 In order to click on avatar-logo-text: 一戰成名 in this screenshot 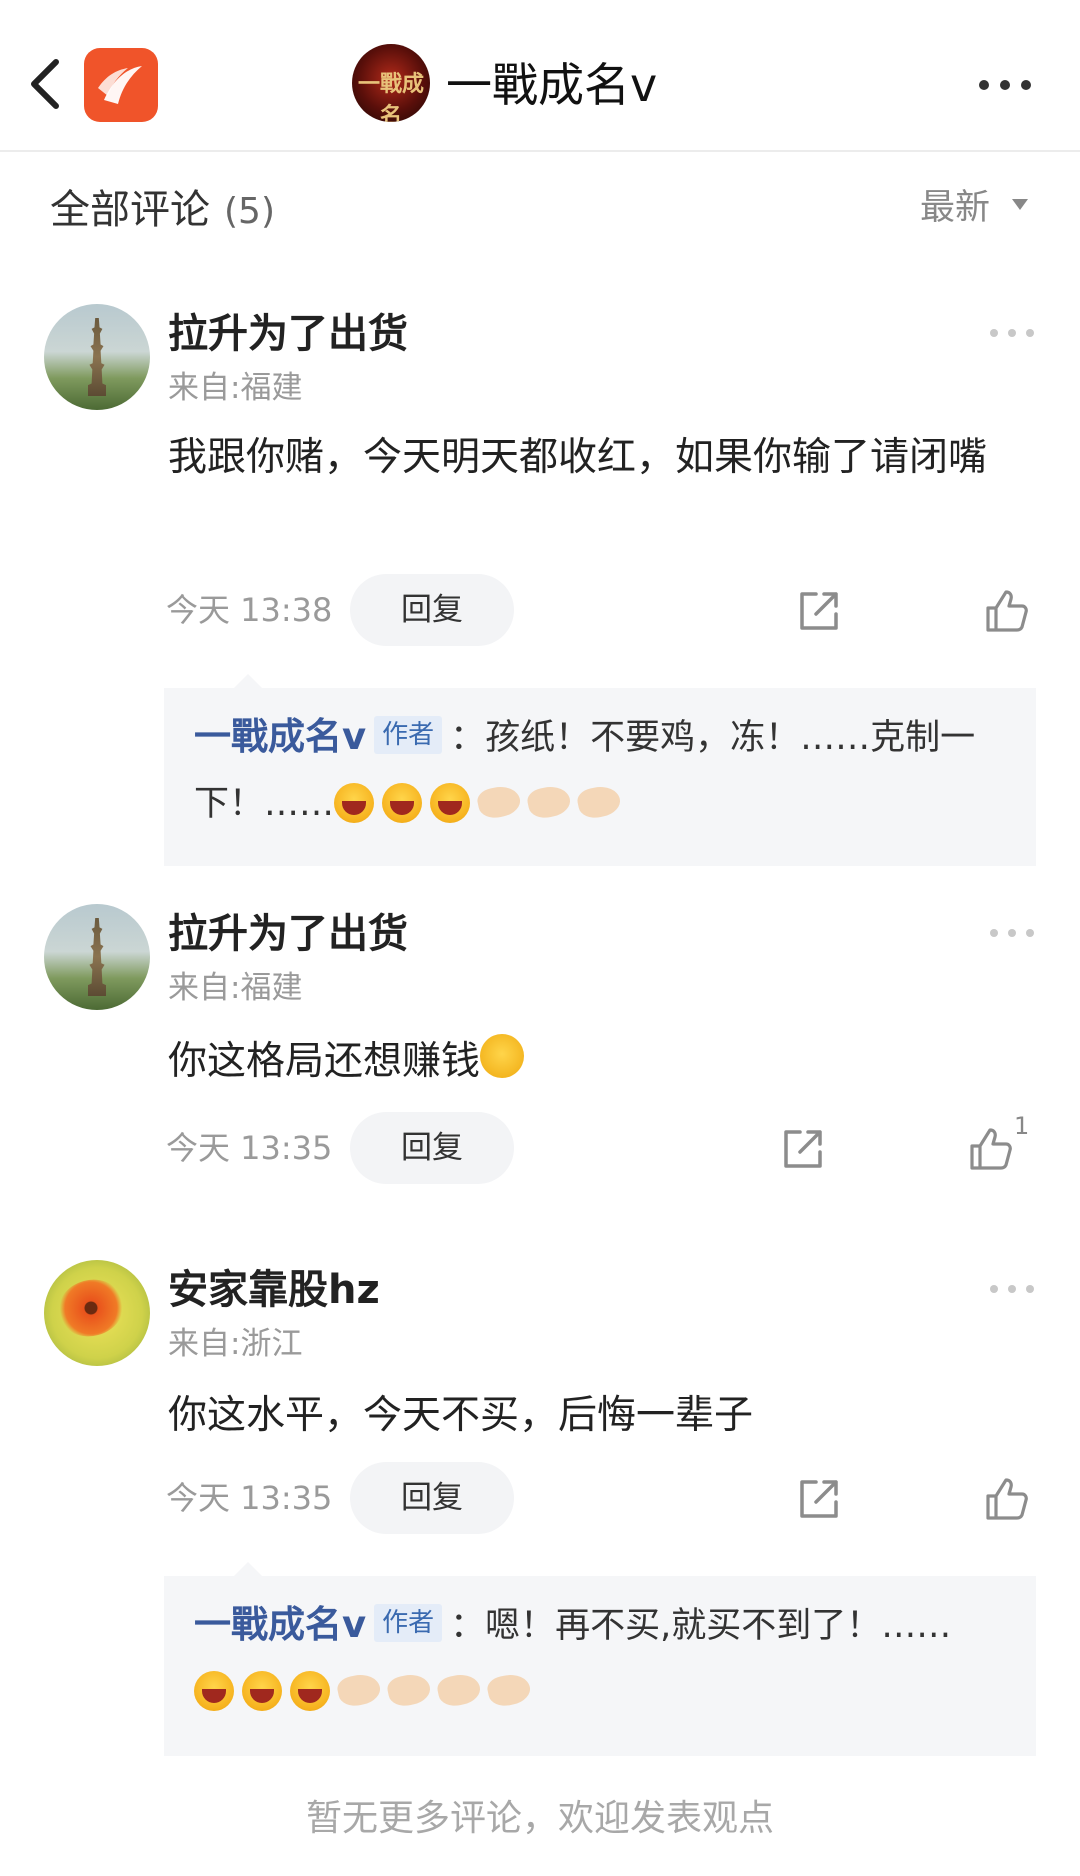, I will do `click(390, 96)`.